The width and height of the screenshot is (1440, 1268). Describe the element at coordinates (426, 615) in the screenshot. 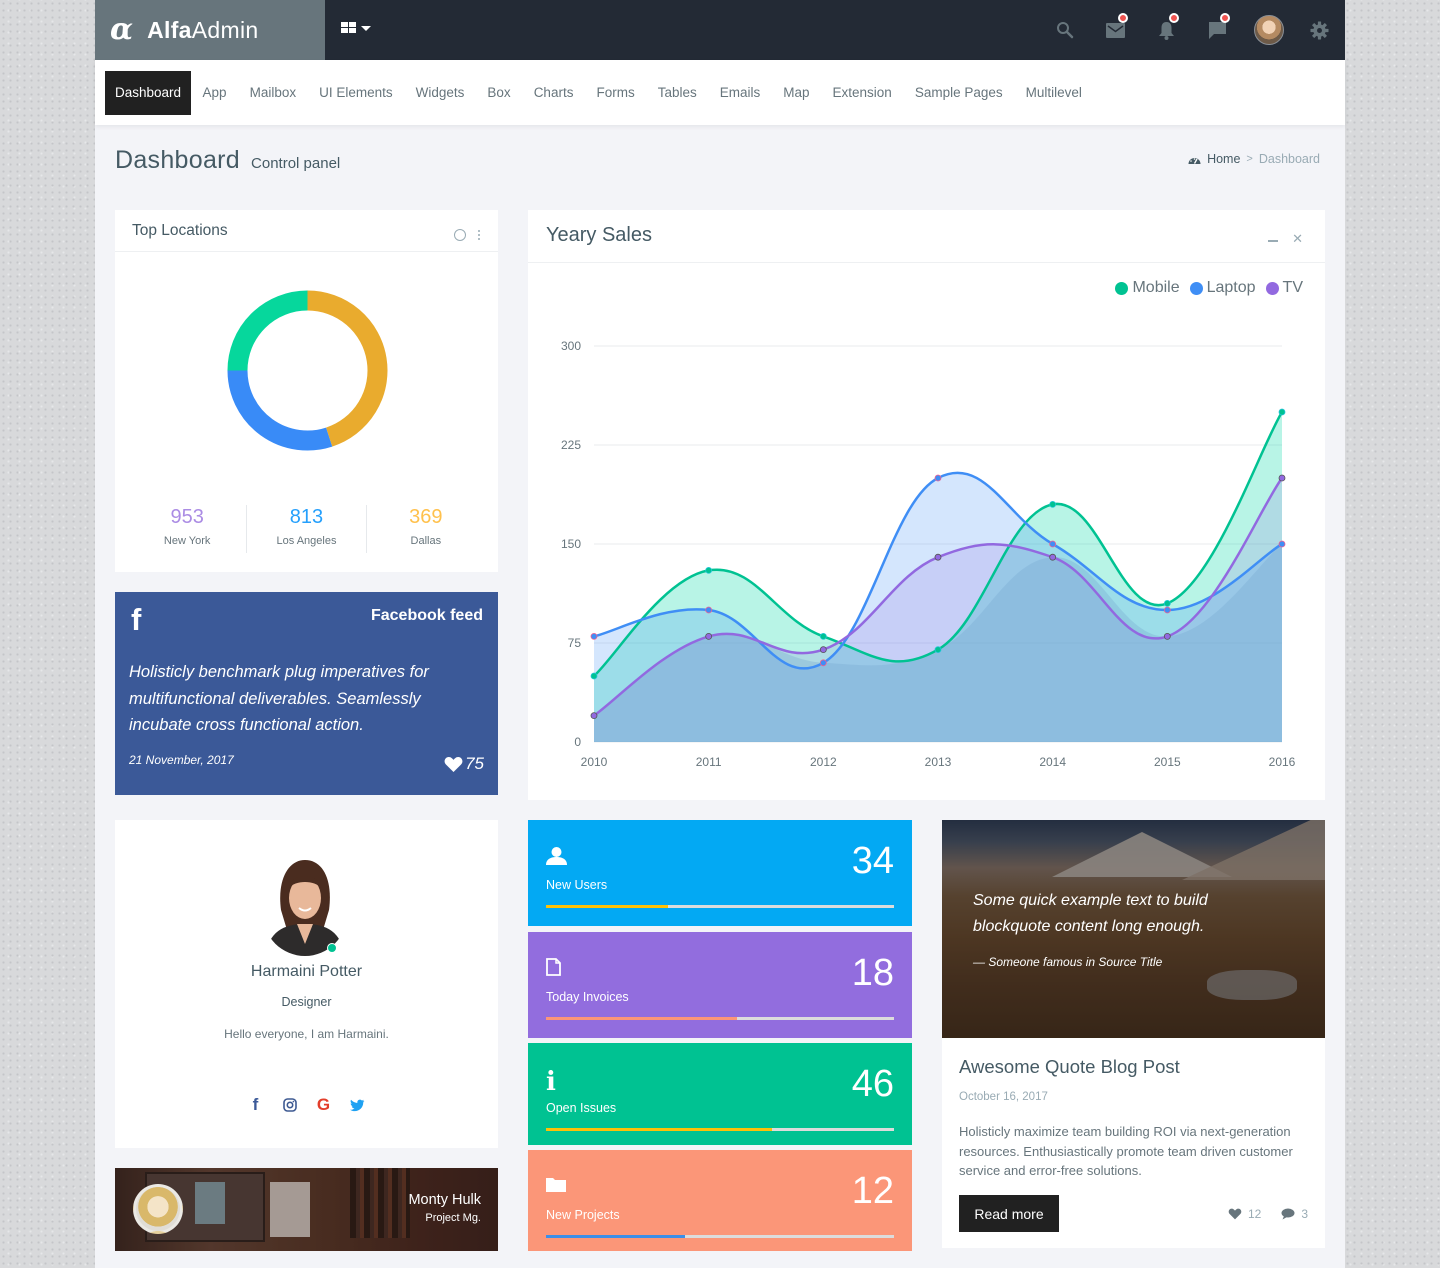

I see `facebook-feed-title: Facebook feed` at that location.